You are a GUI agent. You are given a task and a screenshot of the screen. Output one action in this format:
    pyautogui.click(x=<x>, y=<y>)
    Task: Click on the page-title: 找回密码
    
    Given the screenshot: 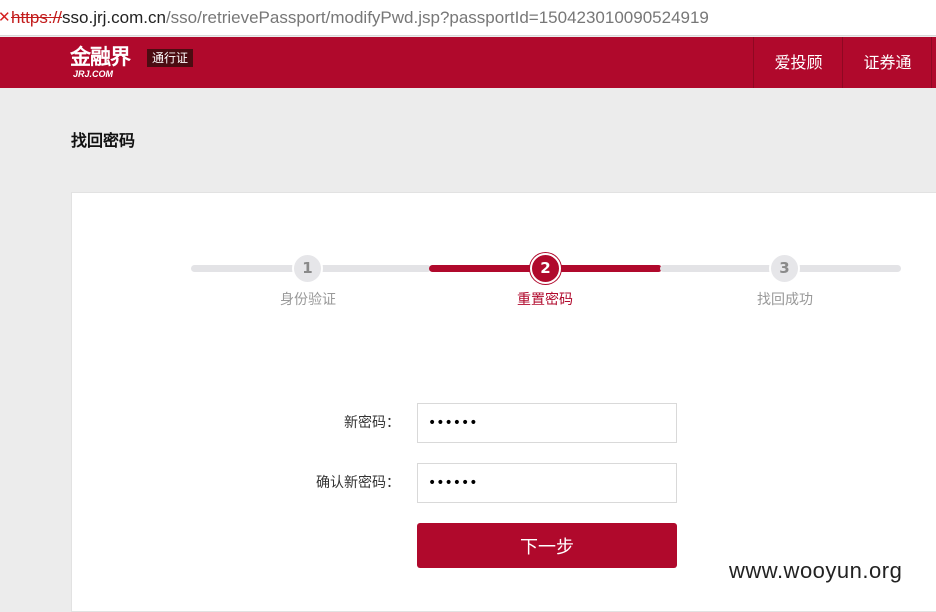 What is the action you would take?
    pyautogui.click(x=103, y=140)
    